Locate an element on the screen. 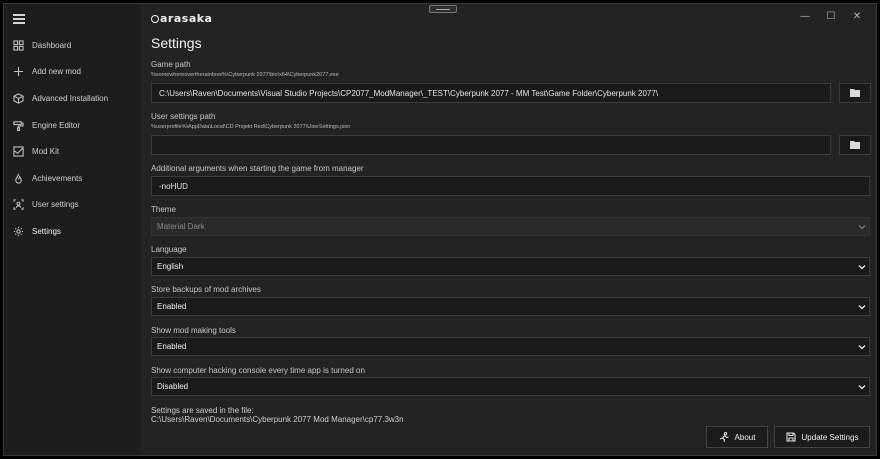 The image size is (880, 459). arasaka-logo: arasaka is located at coordinates (181, 18).